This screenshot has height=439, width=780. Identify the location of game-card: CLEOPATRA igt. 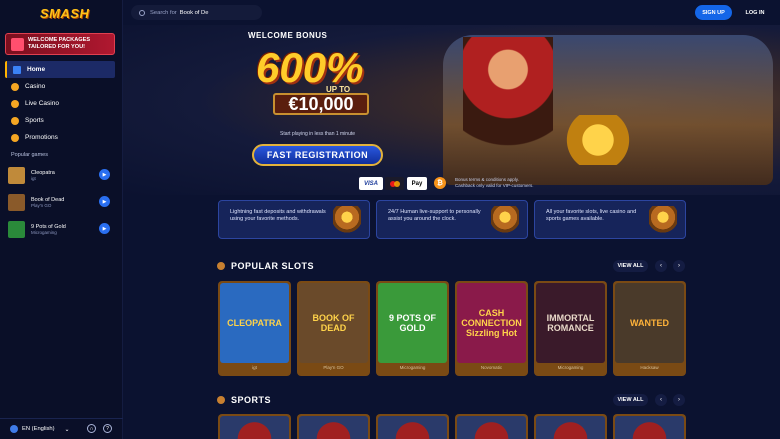
(254, 328).